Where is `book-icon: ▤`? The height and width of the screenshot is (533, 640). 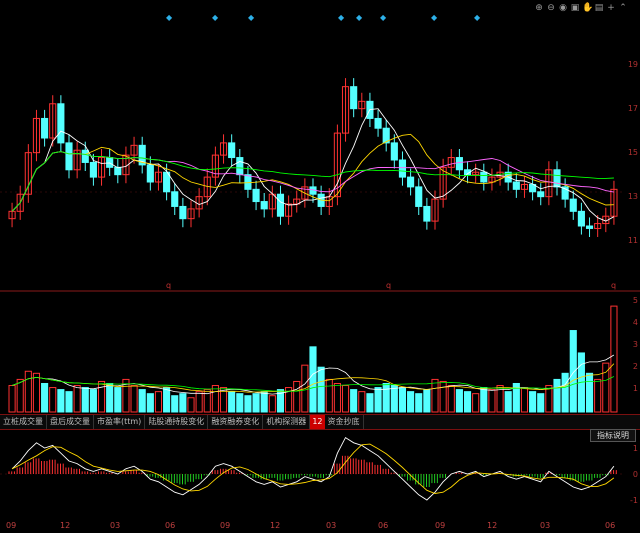
book-icon: ▤ is located at coordinates (599, 8).